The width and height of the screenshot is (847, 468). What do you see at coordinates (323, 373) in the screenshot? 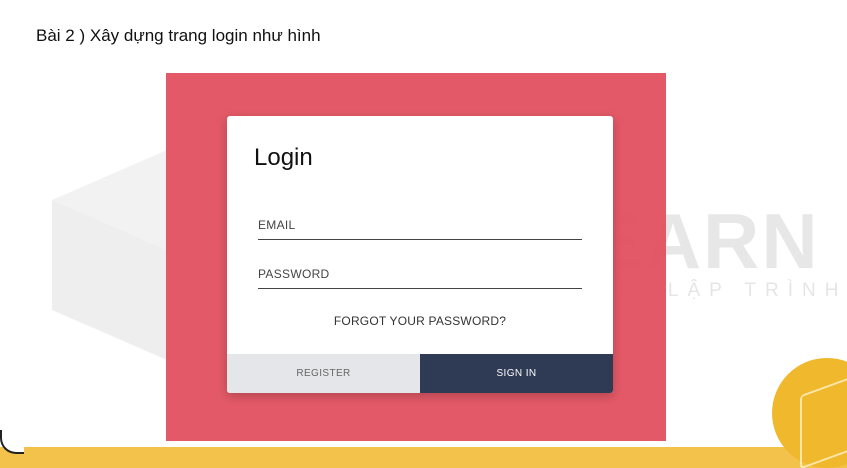
I see `register-button: REGISTER` at bounding box center [323, 373].